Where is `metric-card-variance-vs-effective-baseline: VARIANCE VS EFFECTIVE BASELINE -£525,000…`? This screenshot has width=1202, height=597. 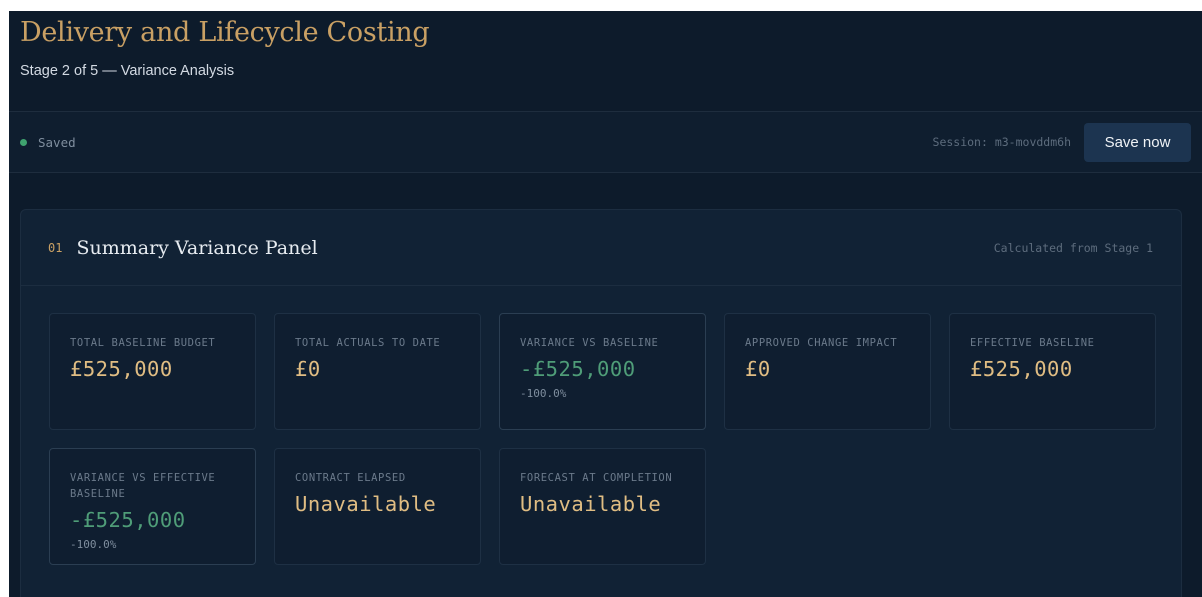
metric-card-variance-vs-effective-baseline: VARIANCE VS EFFECTIVE BASELINE -£525,000… is located at coordinates (152, 506).